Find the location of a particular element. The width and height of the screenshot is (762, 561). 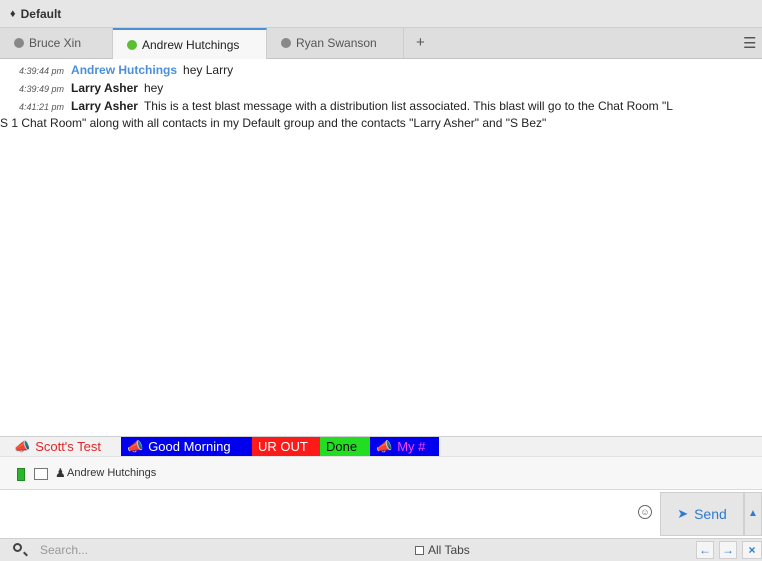

tab-label: Andrew Hutchings is located at coordinates (191, 44).